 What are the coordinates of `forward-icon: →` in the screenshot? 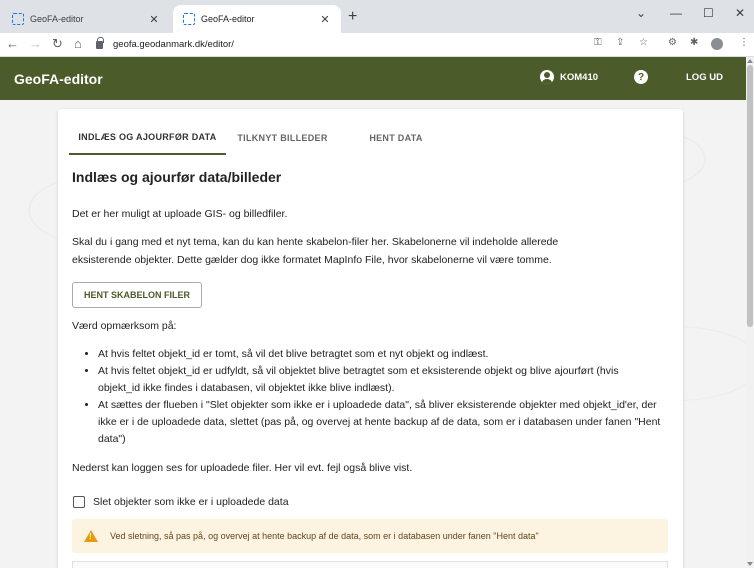 It's located at (35, 44).